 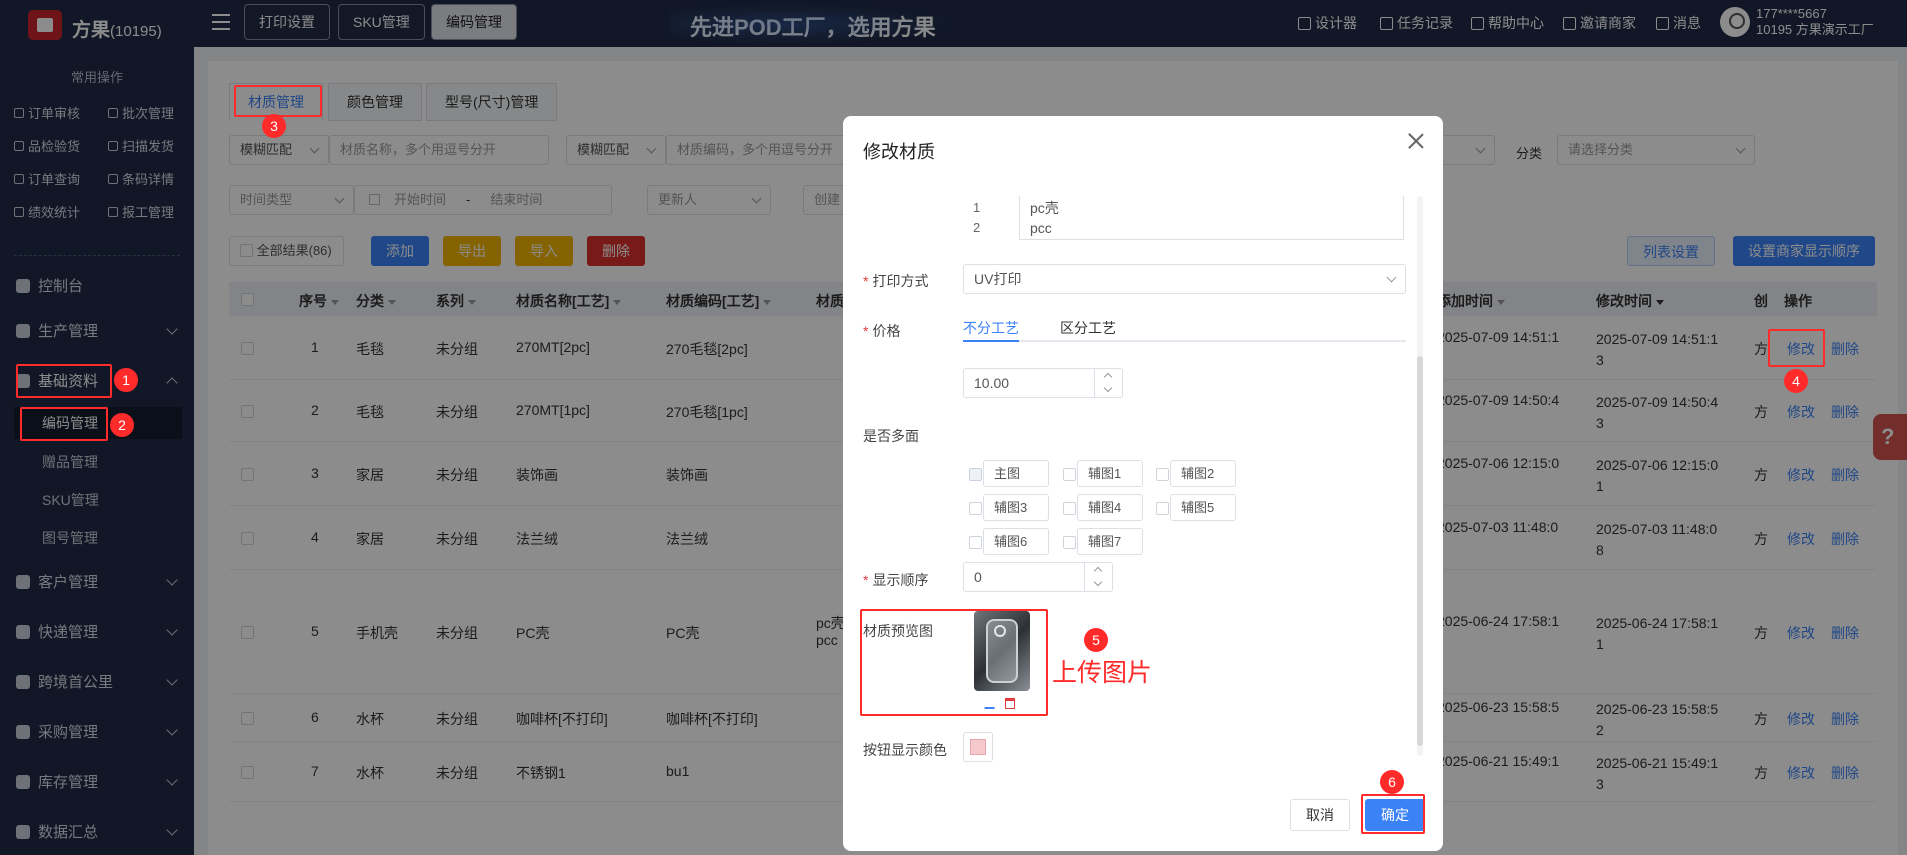 I want to click on annotation-badge-4: 4, so click(x=1796, y=381).